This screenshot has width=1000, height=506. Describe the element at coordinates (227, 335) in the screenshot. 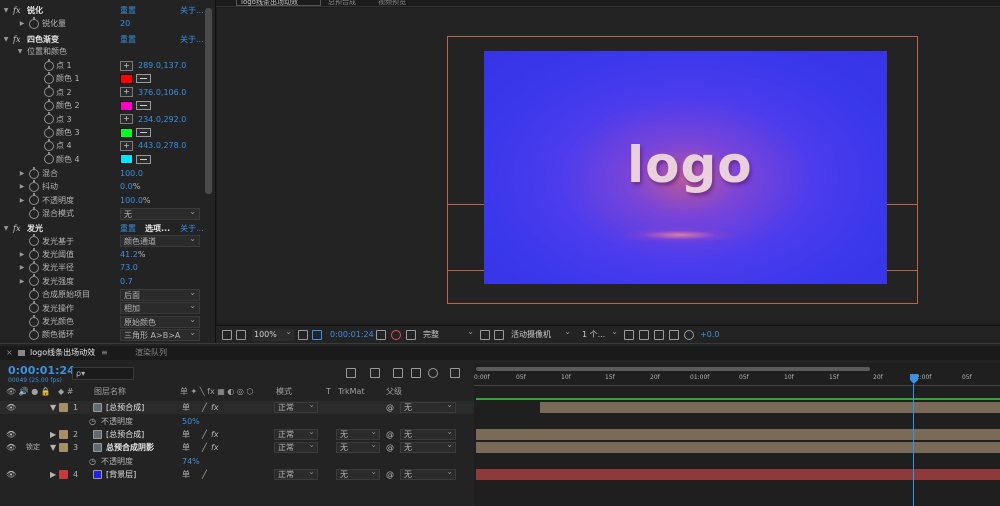

I see `always-preview-icon` at that location.